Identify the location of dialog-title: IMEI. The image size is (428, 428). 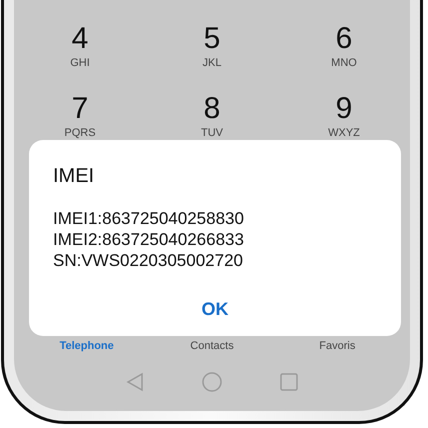
(73, 176).